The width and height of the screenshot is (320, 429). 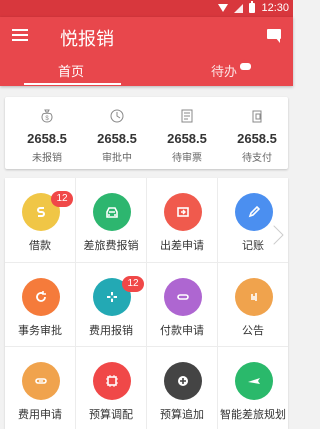 What do you see at coordinates (41, 381) in the screenshot?
I see `chain-icon` at bounding box center [41, 381].